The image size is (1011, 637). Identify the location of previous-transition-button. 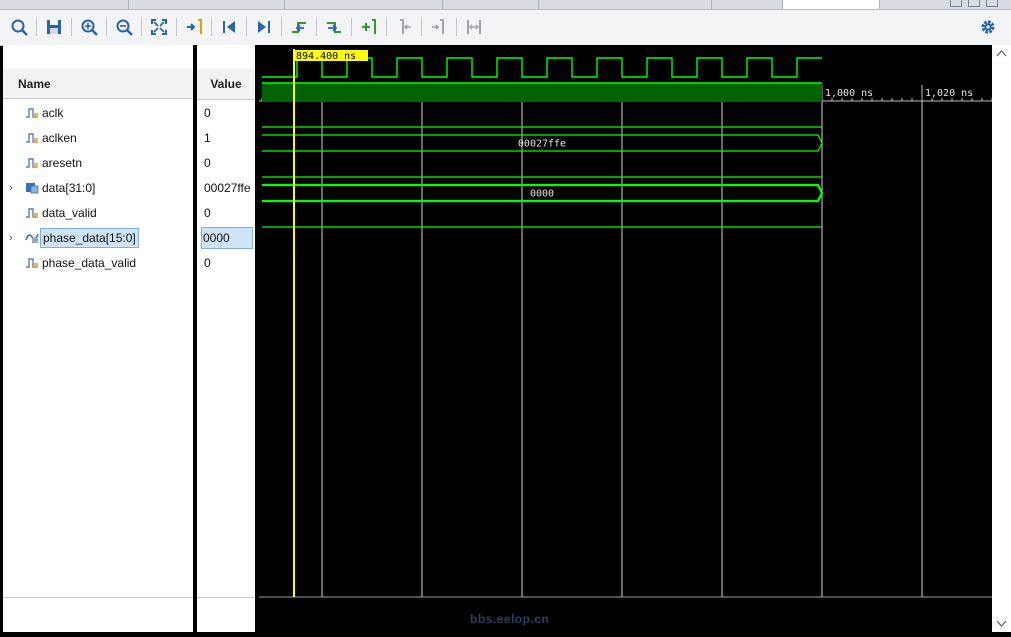
(299, 27).